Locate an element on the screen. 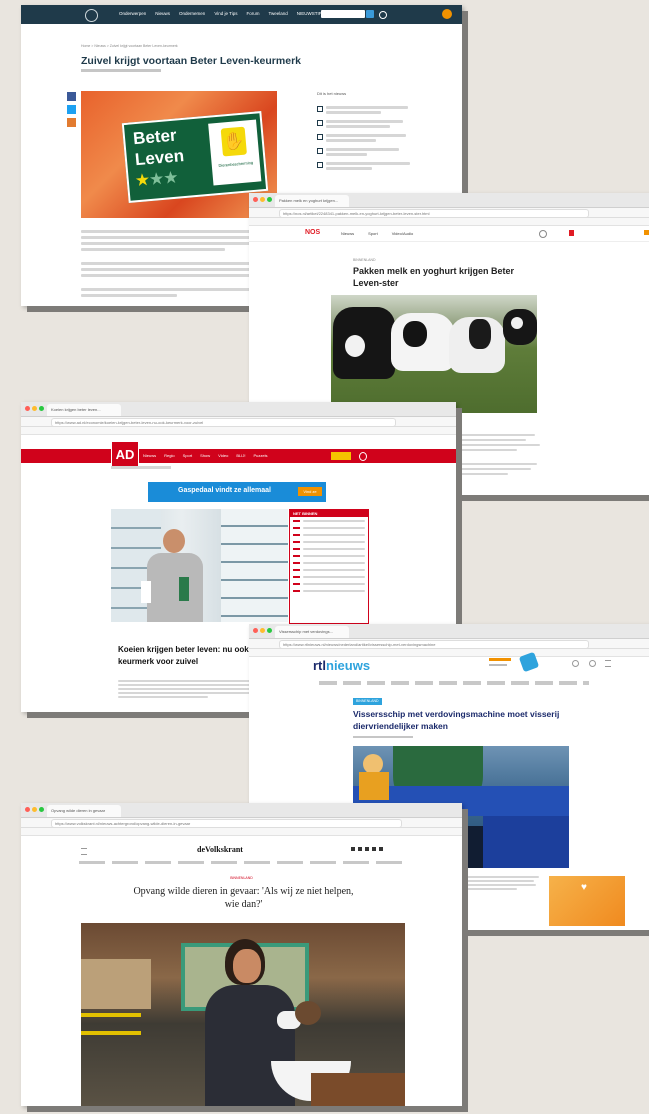 The width and height of the screenshot is (649, 1114). twitter-share-icon is located at coordinates (71, 109).